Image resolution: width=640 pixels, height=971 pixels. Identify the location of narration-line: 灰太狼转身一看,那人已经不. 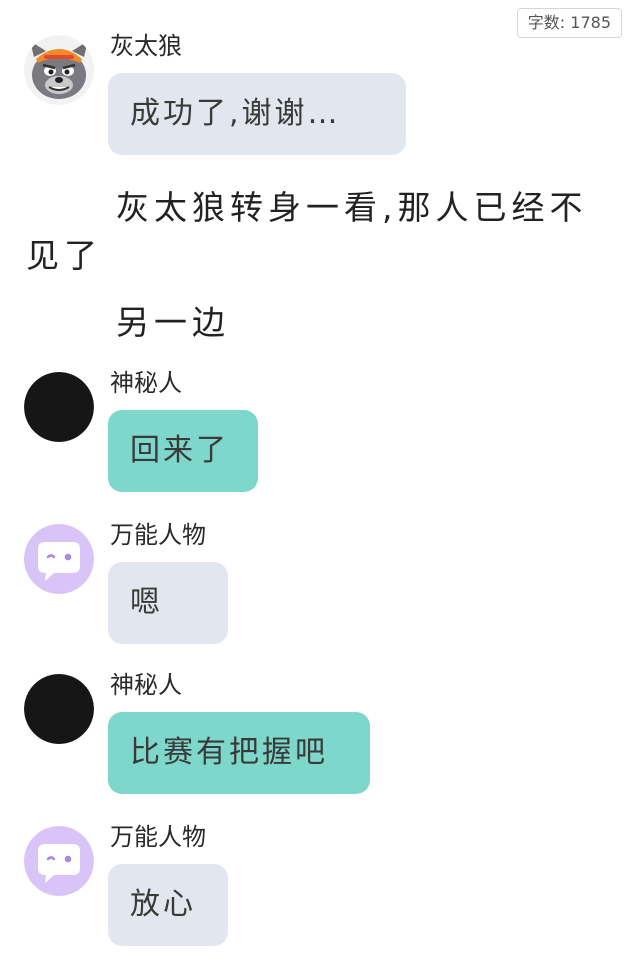
(352, 207).